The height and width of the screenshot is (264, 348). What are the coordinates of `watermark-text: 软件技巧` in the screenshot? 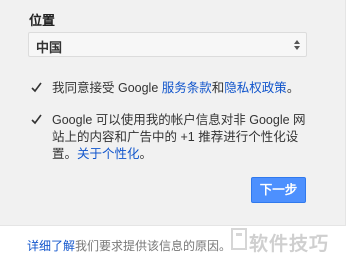 It's located at (289, 244).